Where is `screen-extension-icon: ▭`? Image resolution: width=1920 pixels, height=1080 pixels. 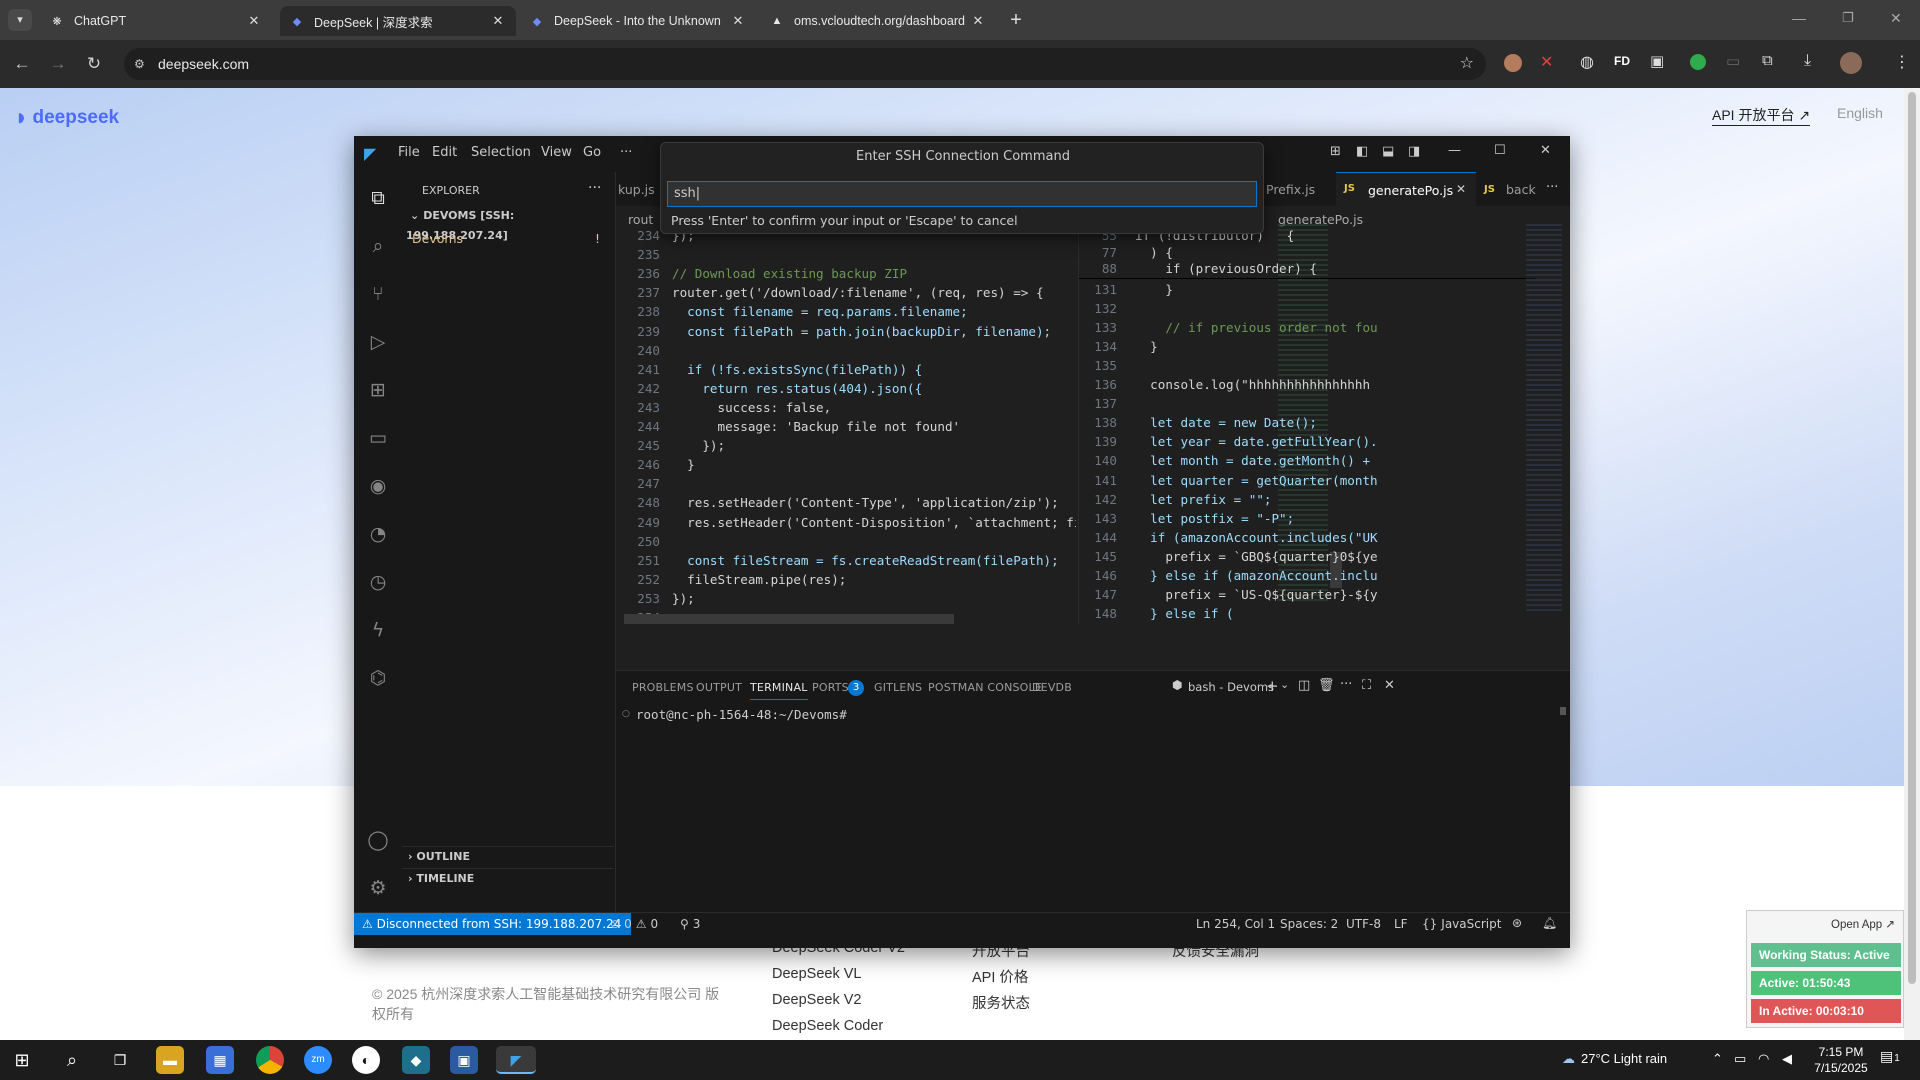 screen-extension-icon: ▭ is located at coordinates (1733, 61).